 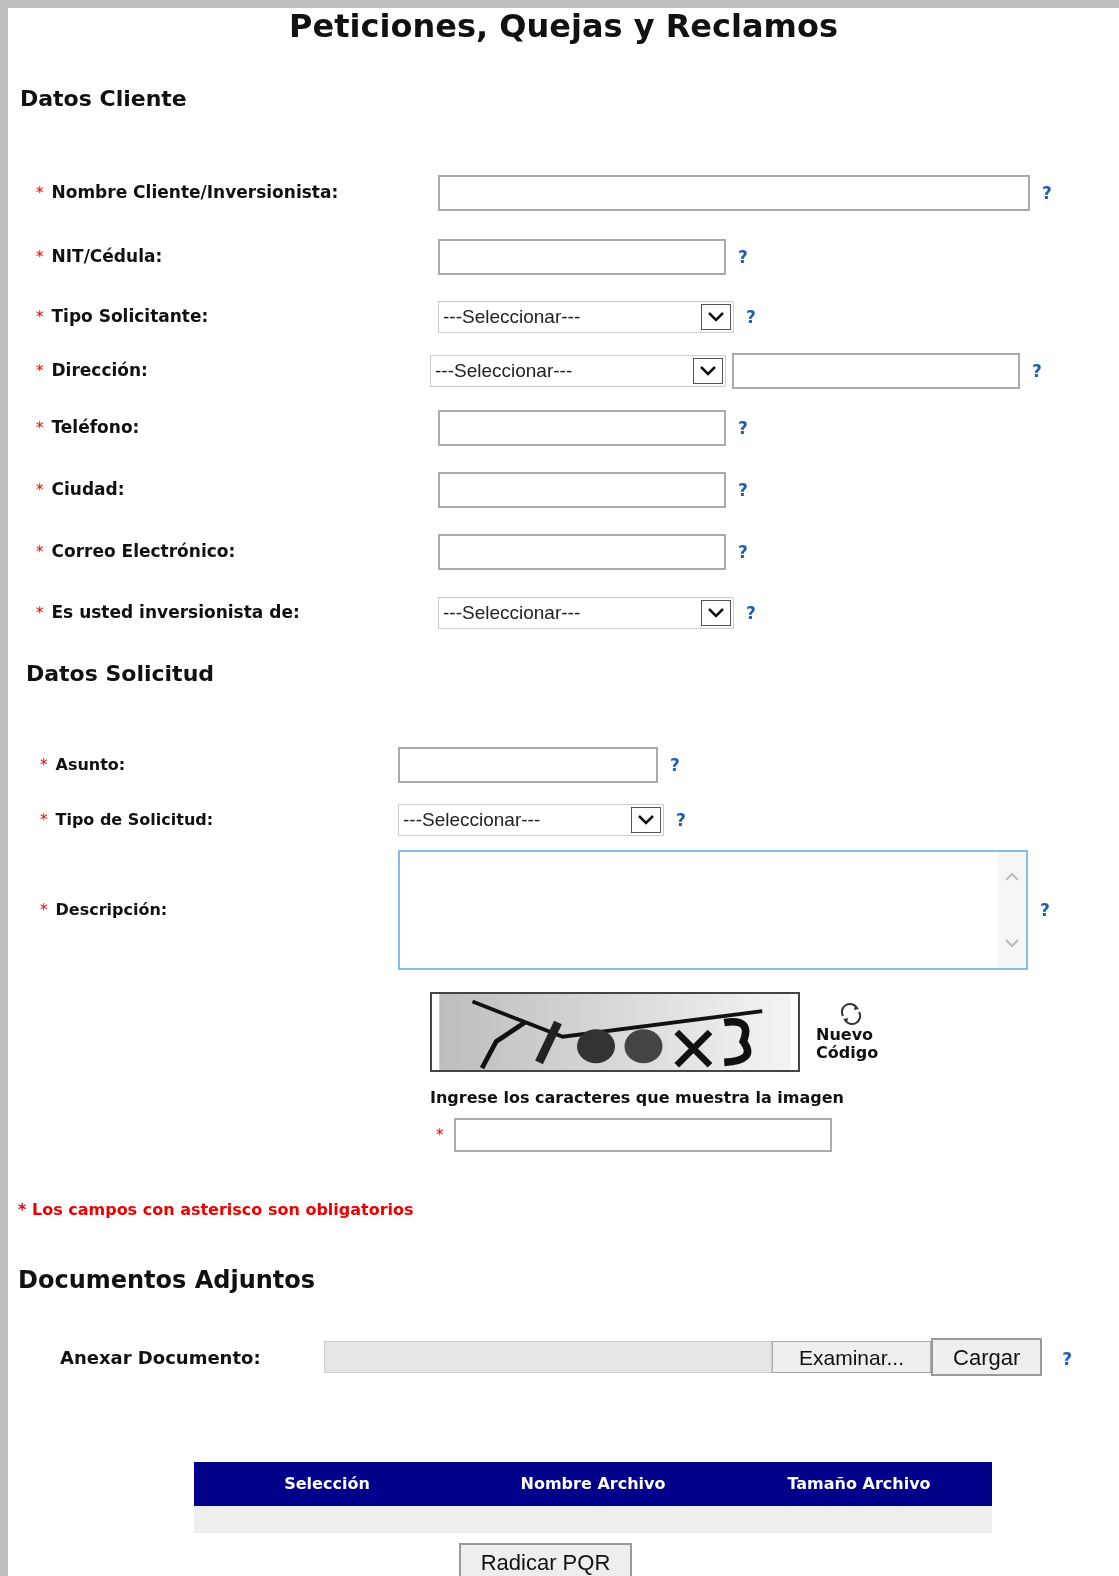 What do you see at coordinates (99, 371) in the screenshot?
I see `field-label: Dirección:` at bounding box center [99, 371].